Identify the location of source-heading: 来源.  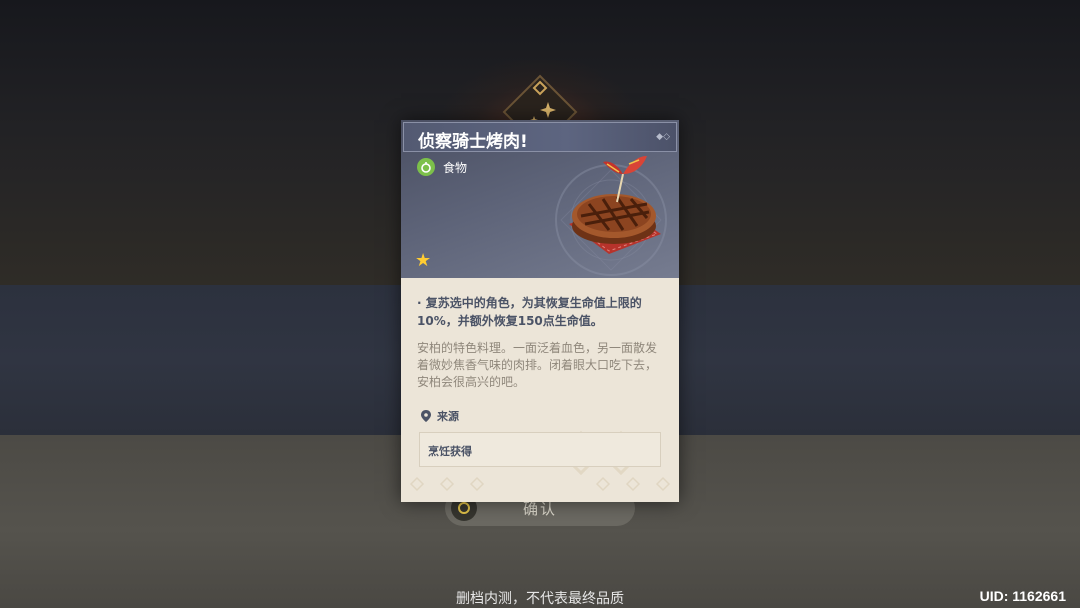
(440, 416).